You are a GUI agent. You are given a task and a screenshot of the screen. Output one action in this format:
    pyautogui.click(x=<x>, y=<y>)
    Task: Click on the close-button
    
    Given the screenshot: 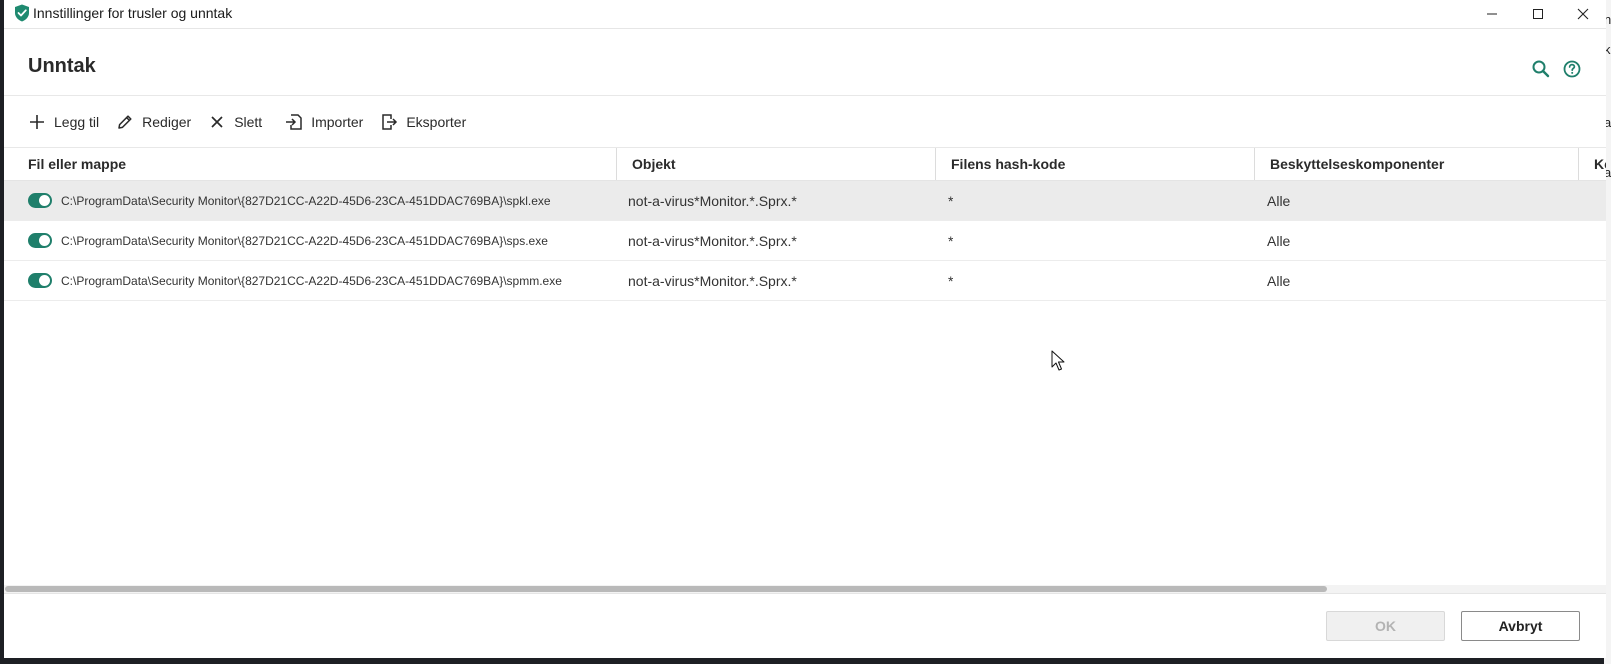 What is the action you would take?
    pyautogui.click(x=1583, y=14)
    